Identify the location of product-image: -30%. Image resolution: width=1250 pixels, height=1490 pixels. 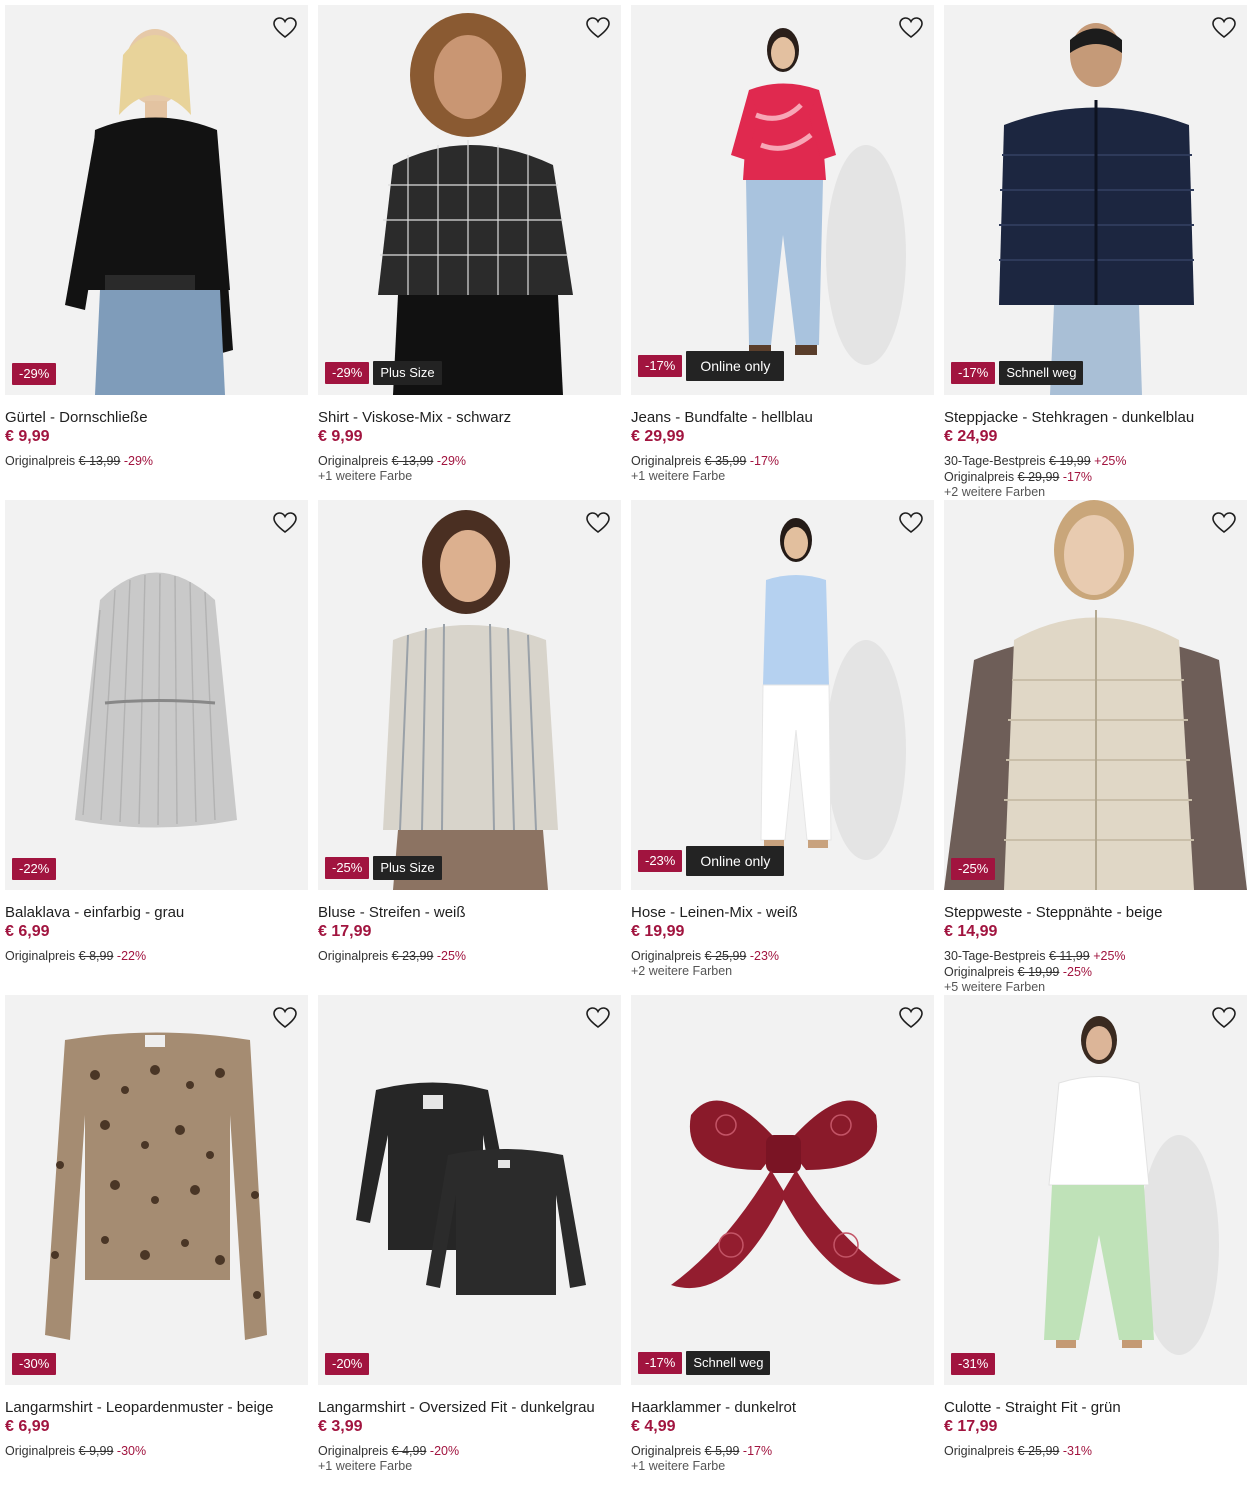
(156, 1190).